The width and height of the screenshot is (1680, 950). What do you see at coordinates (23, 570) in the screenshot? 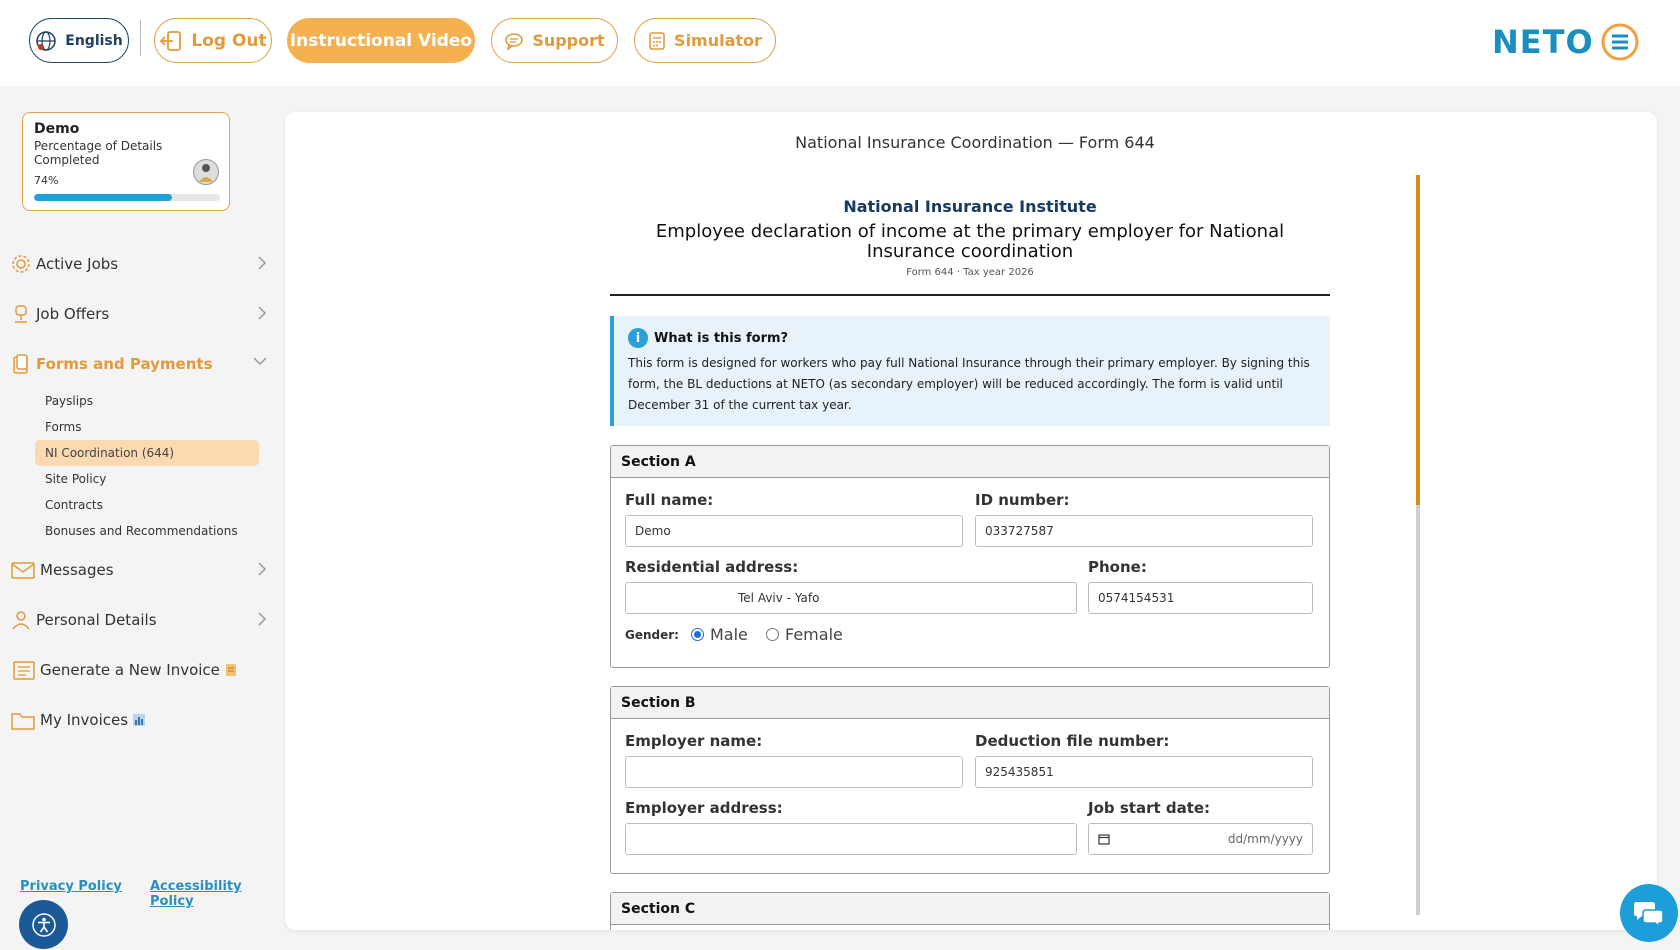
I see `envelope-icon` at bounding box center [23, 570].